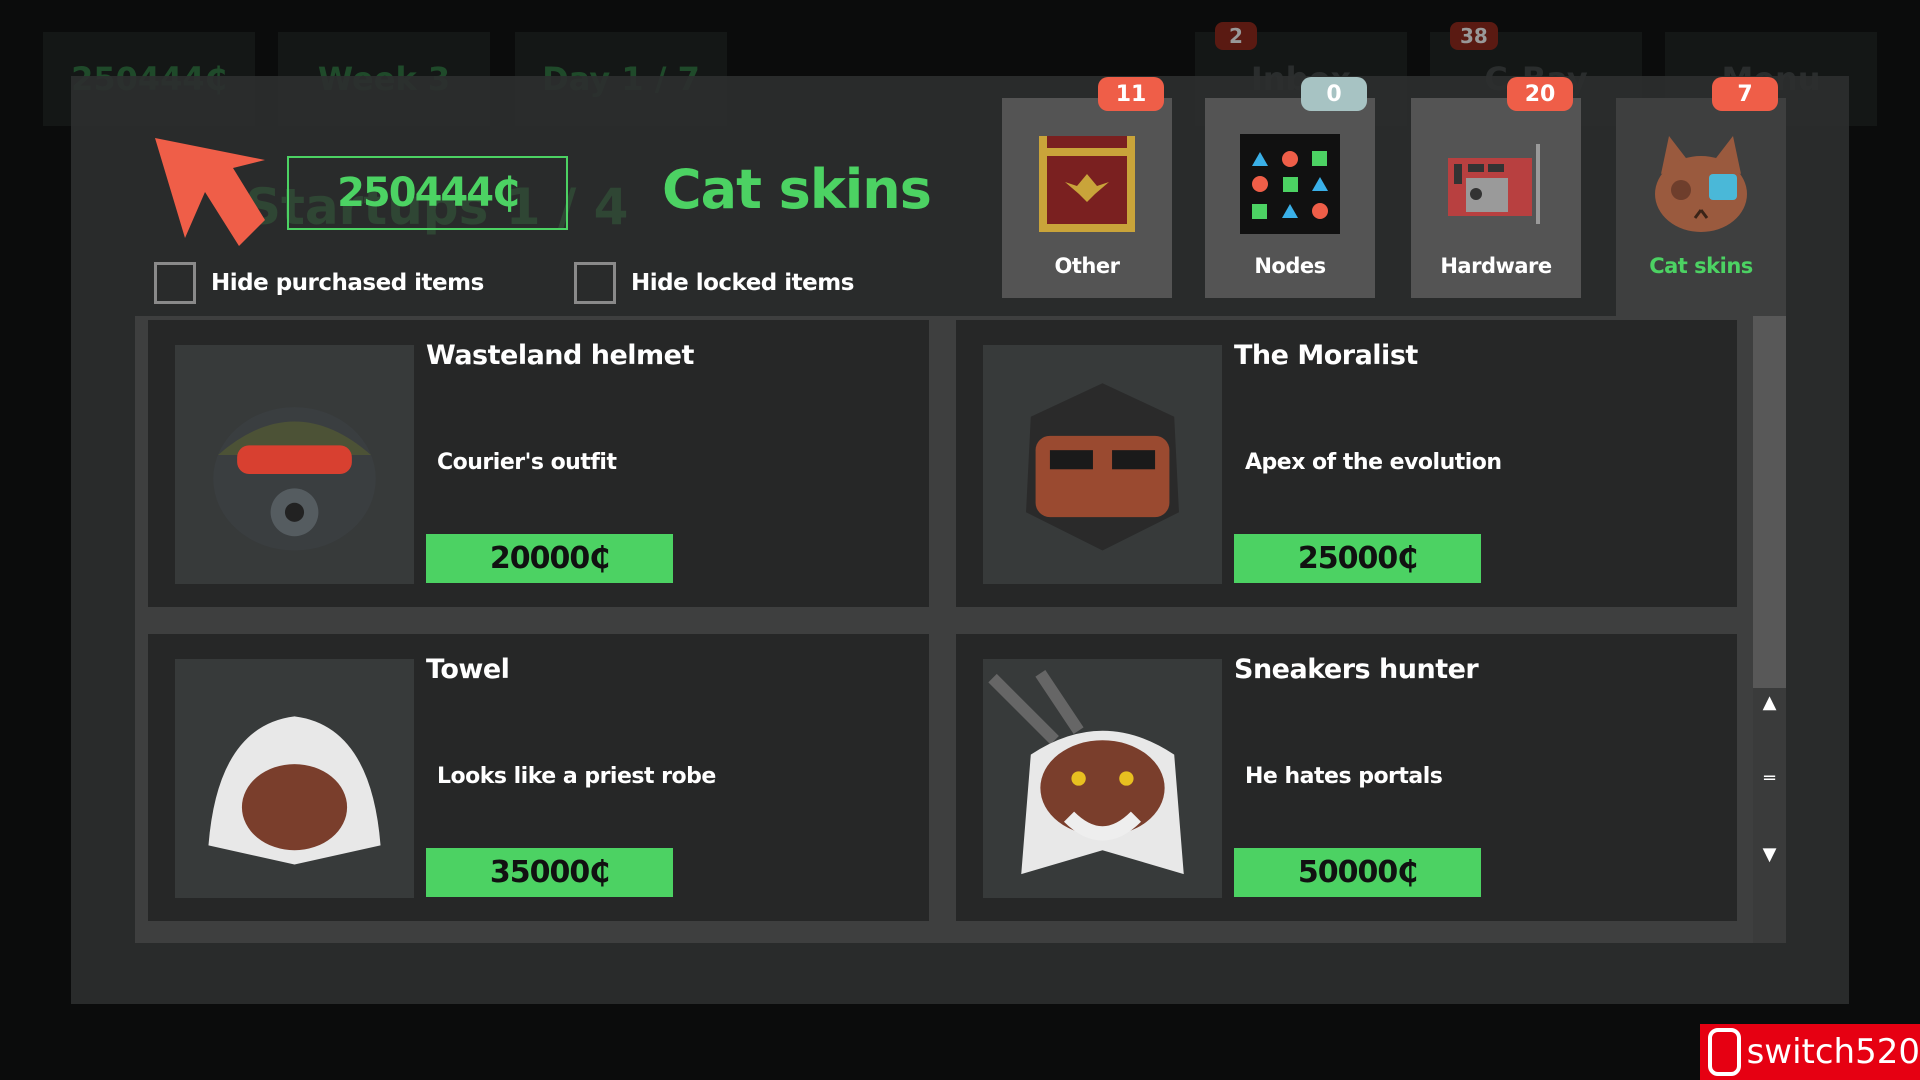  I want to click on money-display: 250444₵, so click(427, 193).